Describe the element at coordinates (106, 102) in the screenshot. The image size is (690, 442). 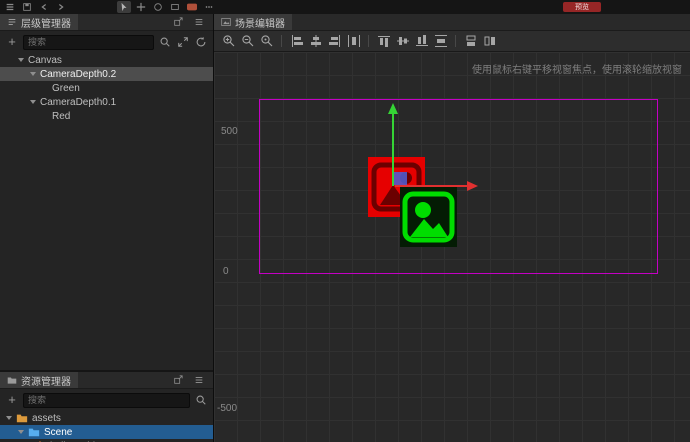
I see `tree-node-cameradepth01: CameraDepth0.1` at that location.